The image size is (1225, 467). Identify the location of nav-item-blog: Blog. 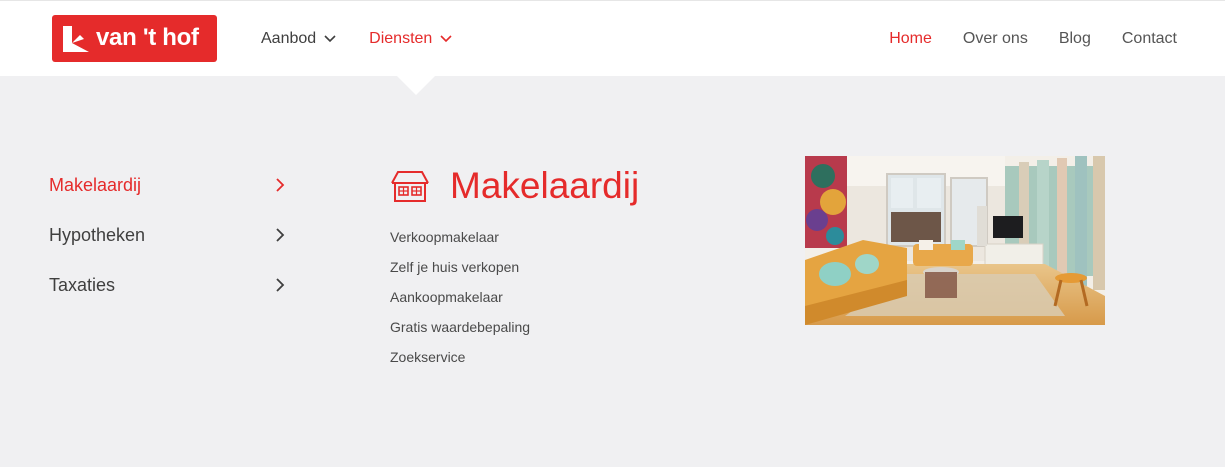
(1075, 39).